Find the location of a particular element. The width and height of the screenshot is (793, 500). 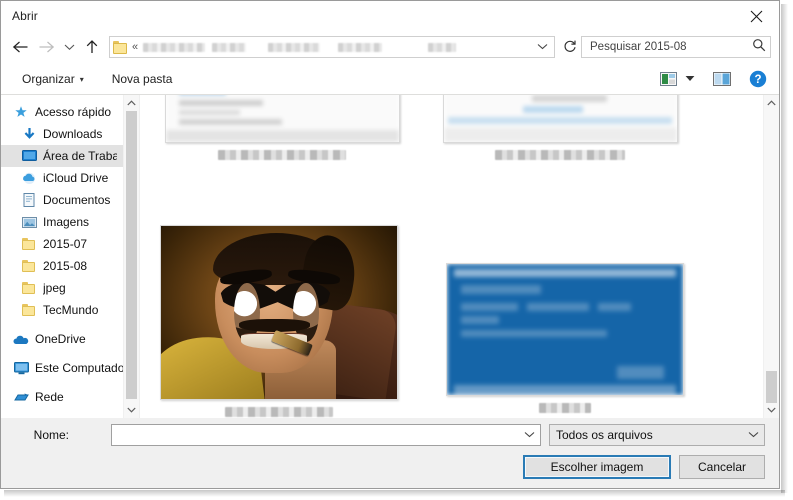

documents-icon is located at coordinates (29, 200).